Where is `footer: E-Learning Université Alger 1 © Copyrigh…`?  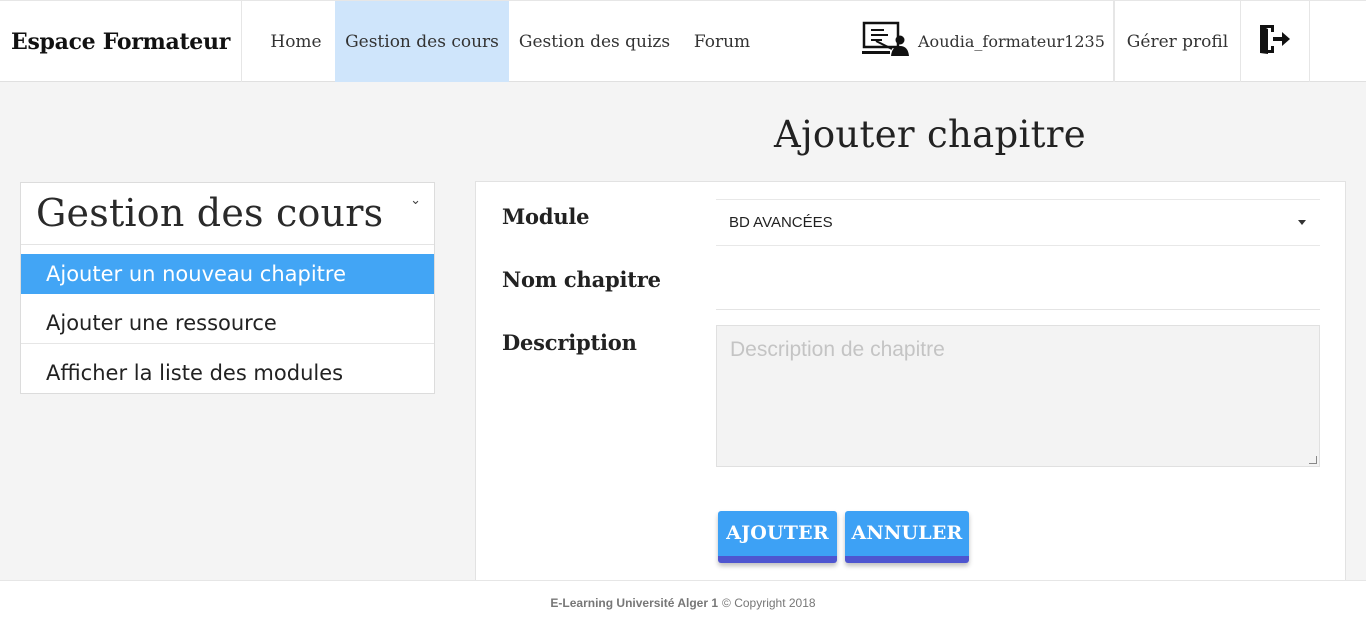 footer: E-Learning Université Alger 1 © Copyrigh… is located at coordinates (683, 602).